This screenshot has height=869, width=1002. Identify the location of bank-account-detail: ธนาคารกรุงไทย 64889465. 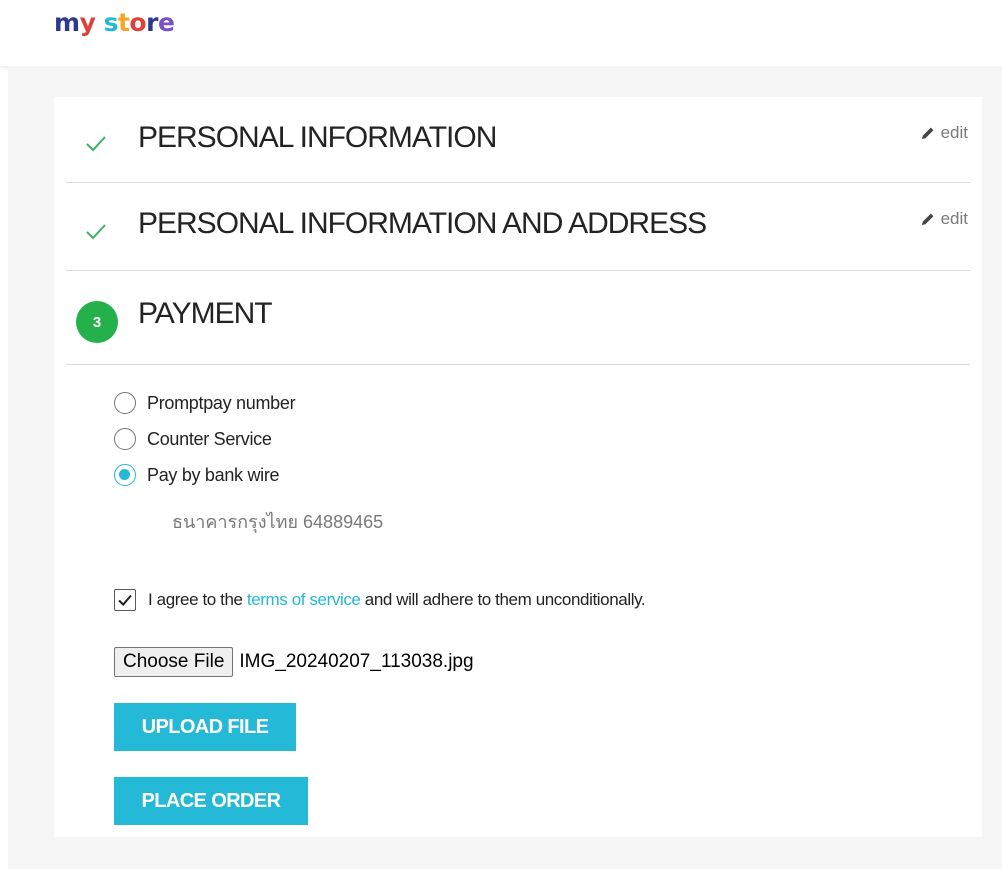
(278, 522).